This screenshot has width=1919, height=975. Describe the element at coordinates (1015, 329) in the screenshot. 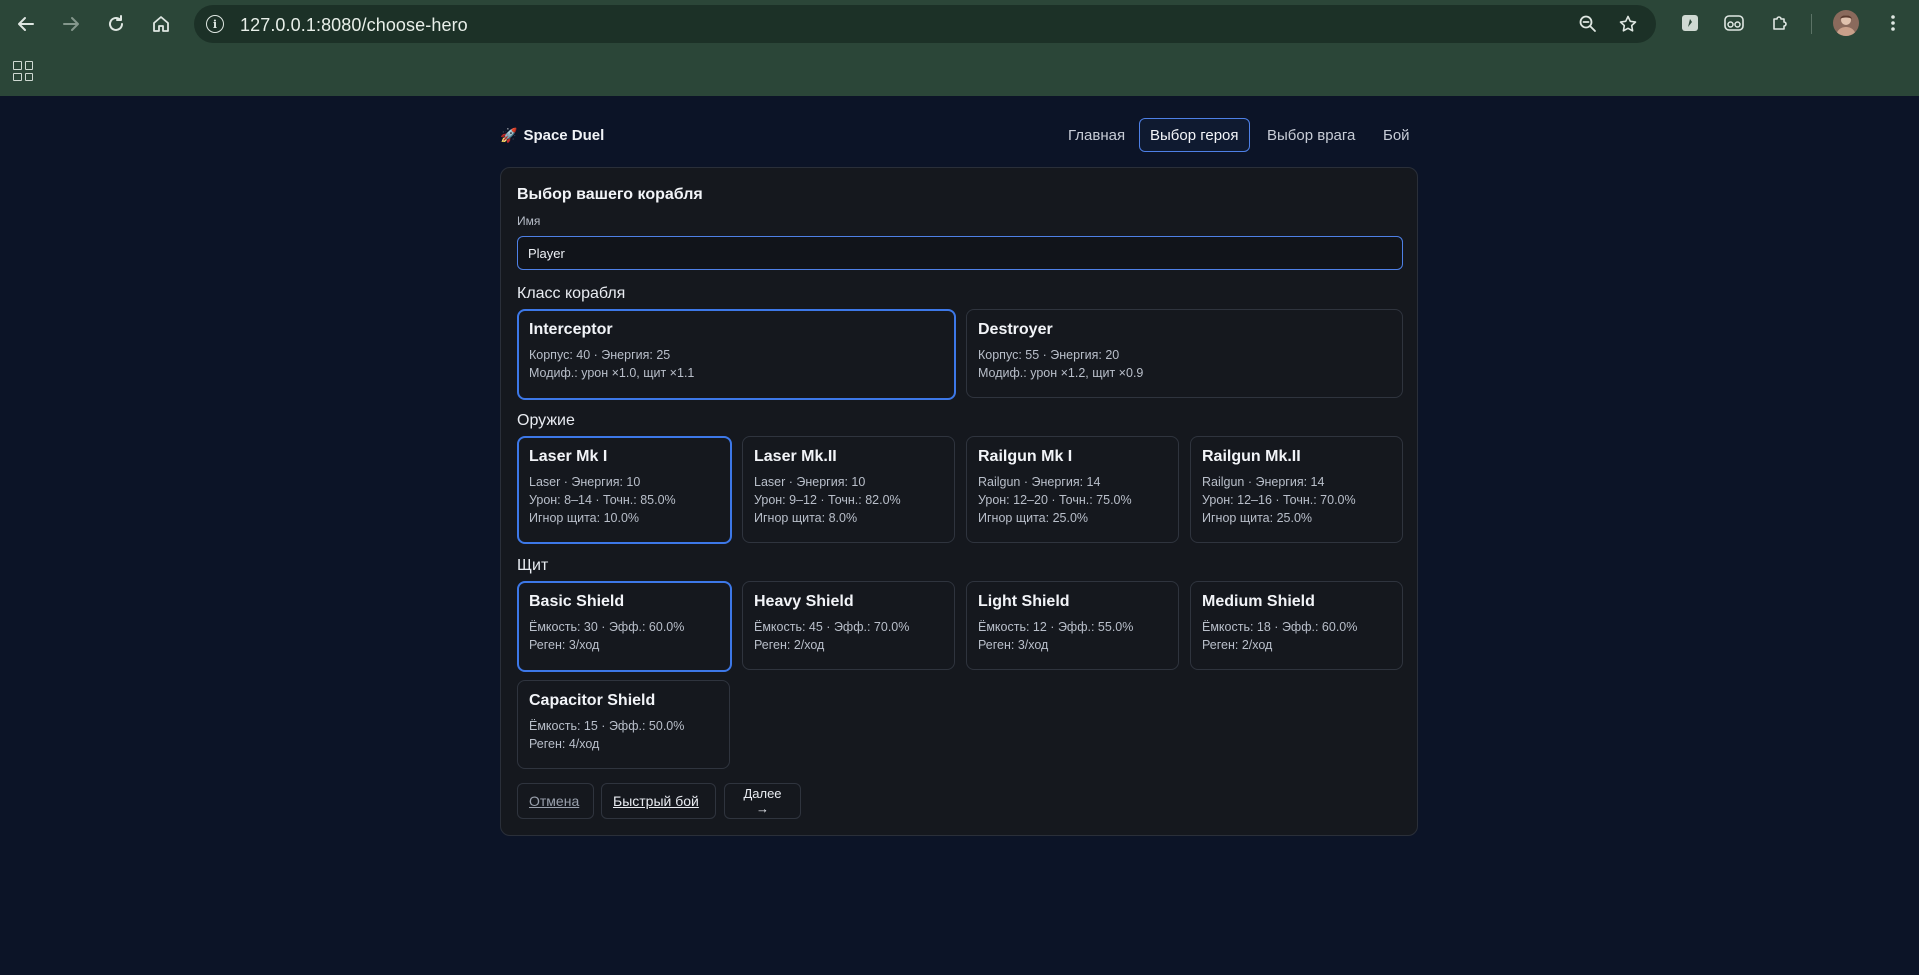

I see `card-title: Destroyer` at that location.